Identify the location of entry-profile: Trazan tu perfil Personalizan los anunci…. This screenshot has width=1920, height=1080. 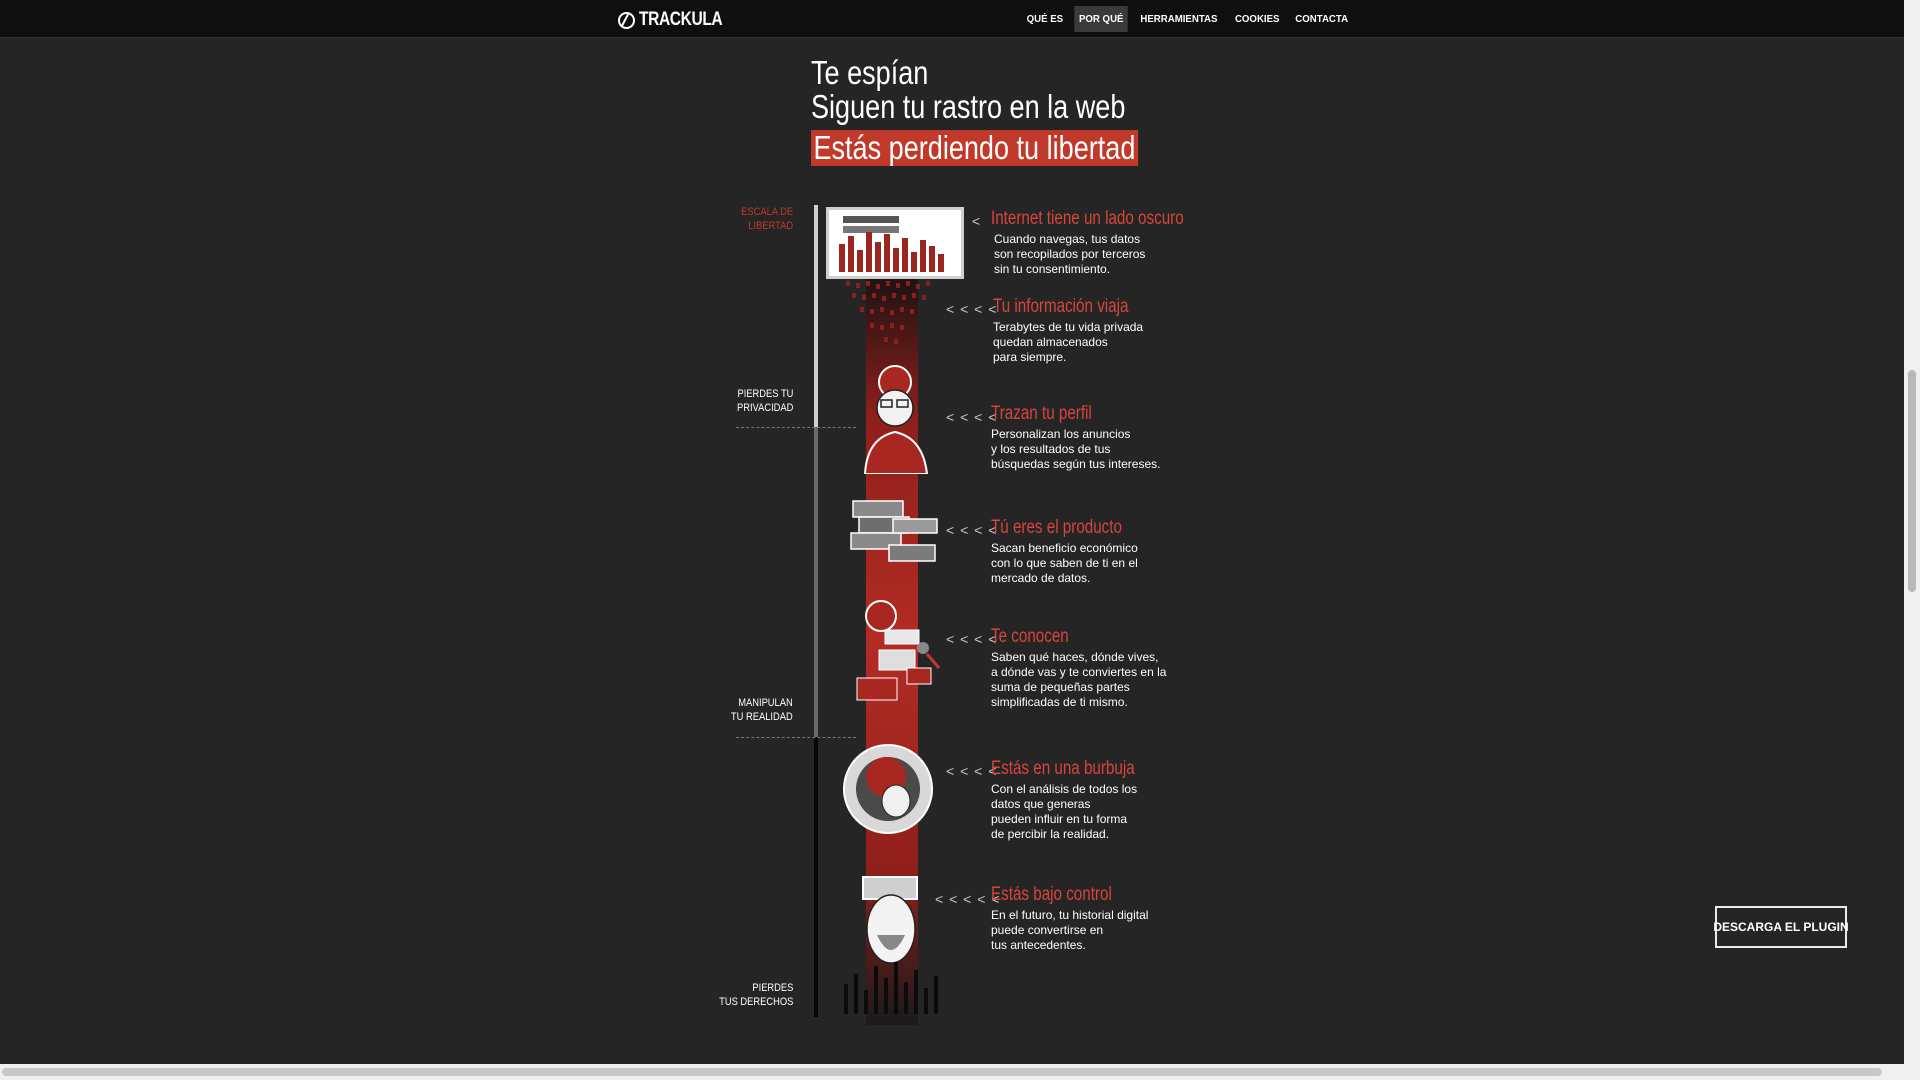
(1075, 437).